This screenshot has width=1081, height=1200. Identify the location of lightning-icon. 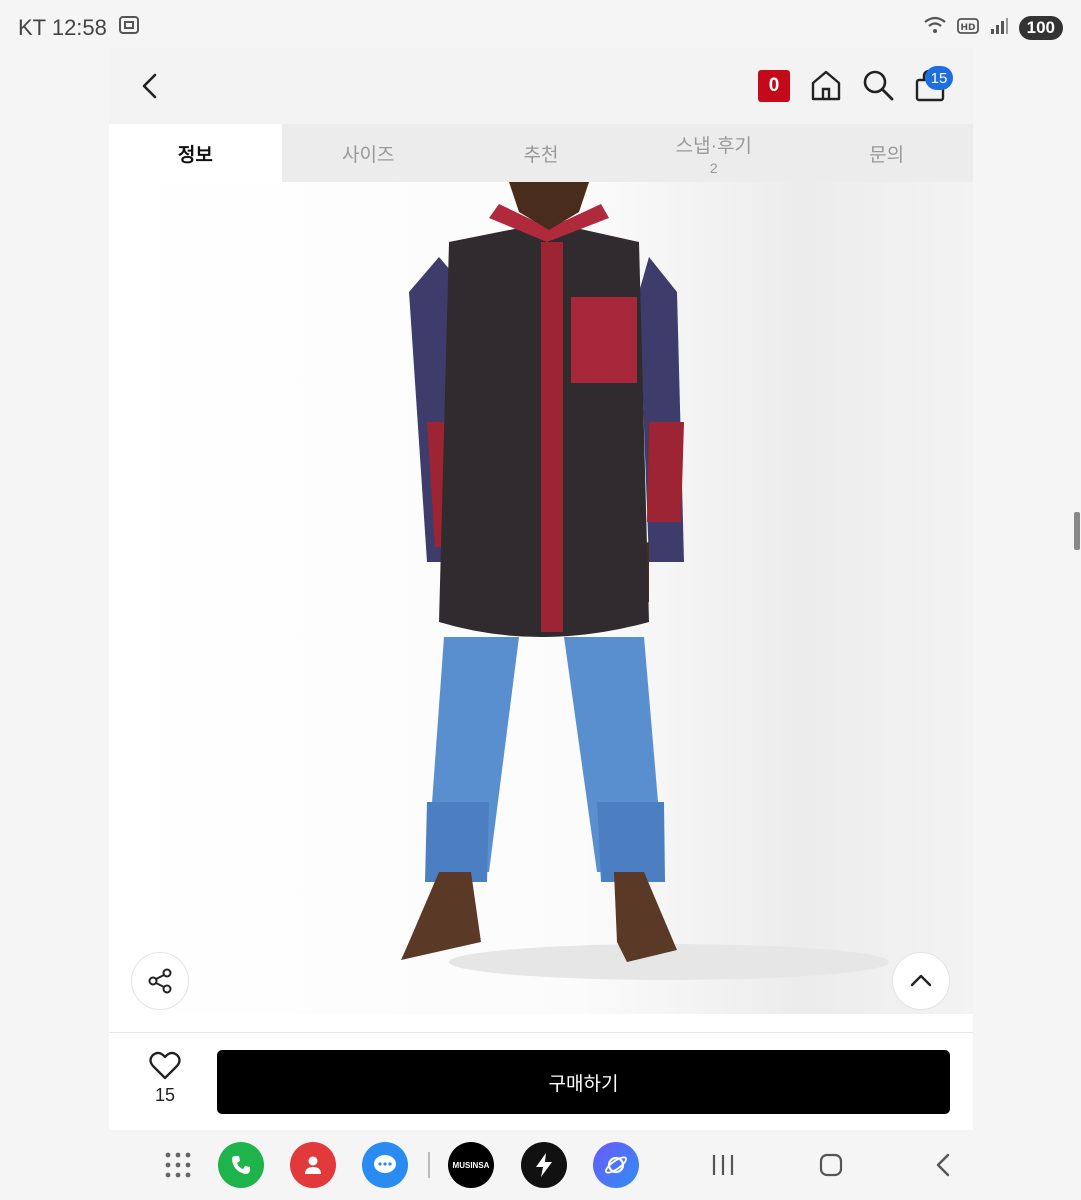
(544, 1165).